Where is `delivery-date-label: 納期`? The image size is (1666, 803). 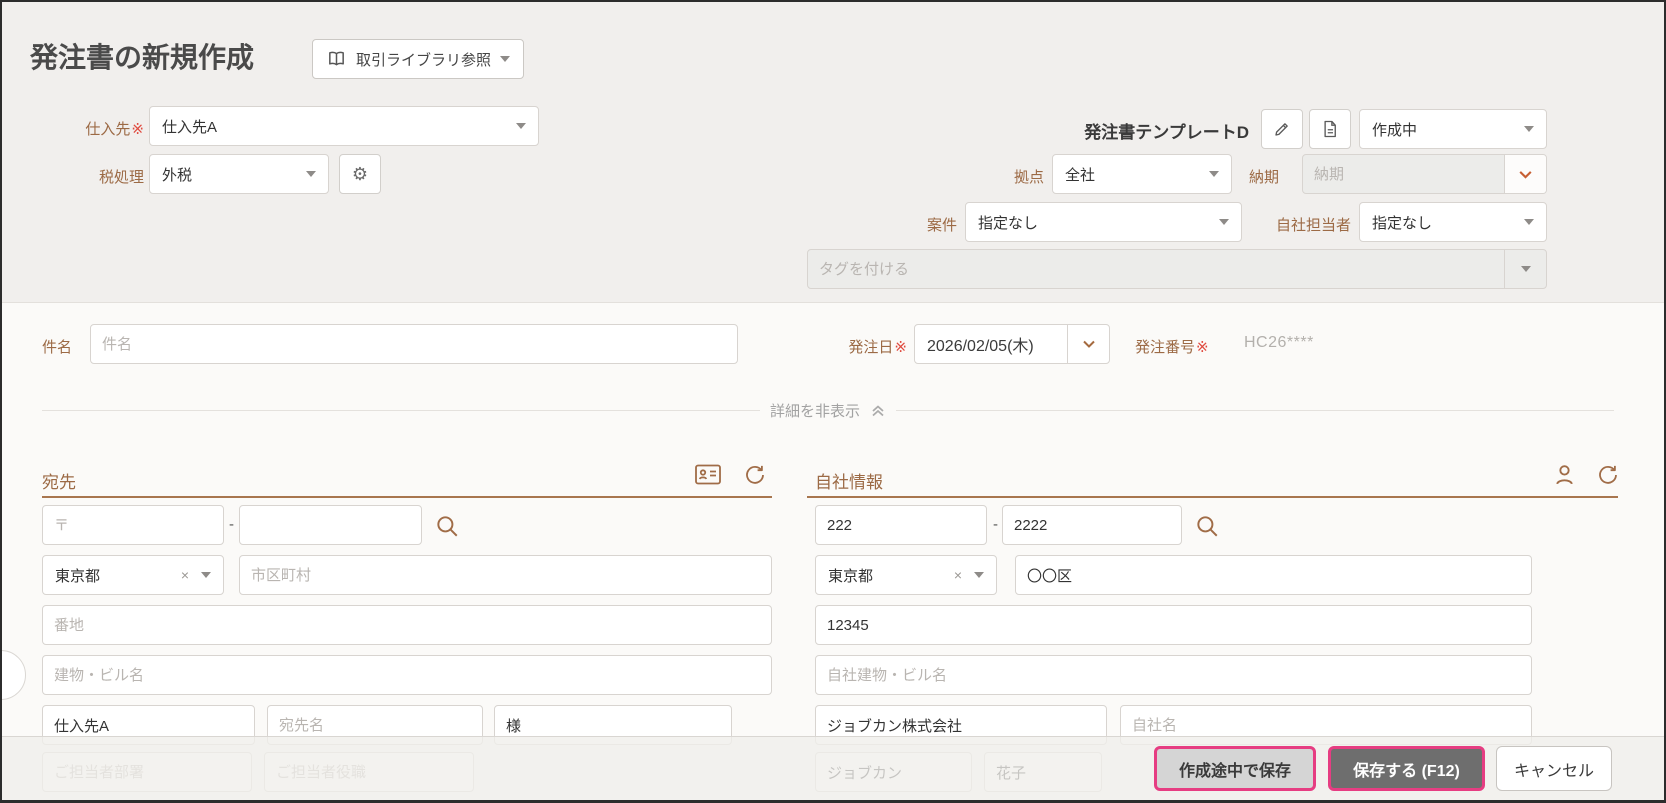 delivery-date-label: 納期 is located at coordinates (1264, 177).